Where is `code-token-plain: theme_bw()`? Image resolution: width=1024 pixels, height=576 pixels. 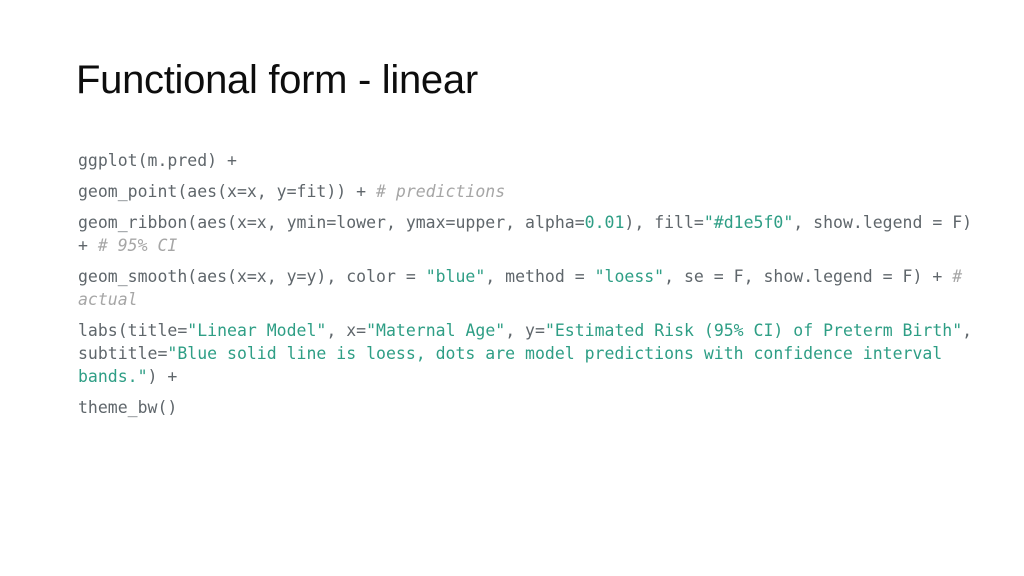
code-token-plain: theme_bw() is located at coordinates (128, 407).